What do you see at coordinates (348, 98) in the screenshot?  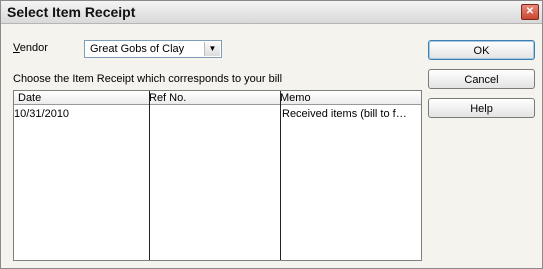 I see `column-header-memo: Memo` at bounding box center [348, 98].